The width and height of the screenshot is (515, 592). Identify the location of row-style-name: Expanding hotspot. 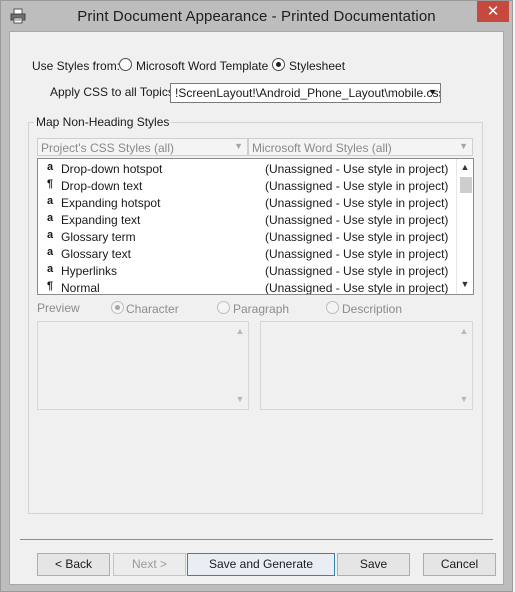
(111, 203).